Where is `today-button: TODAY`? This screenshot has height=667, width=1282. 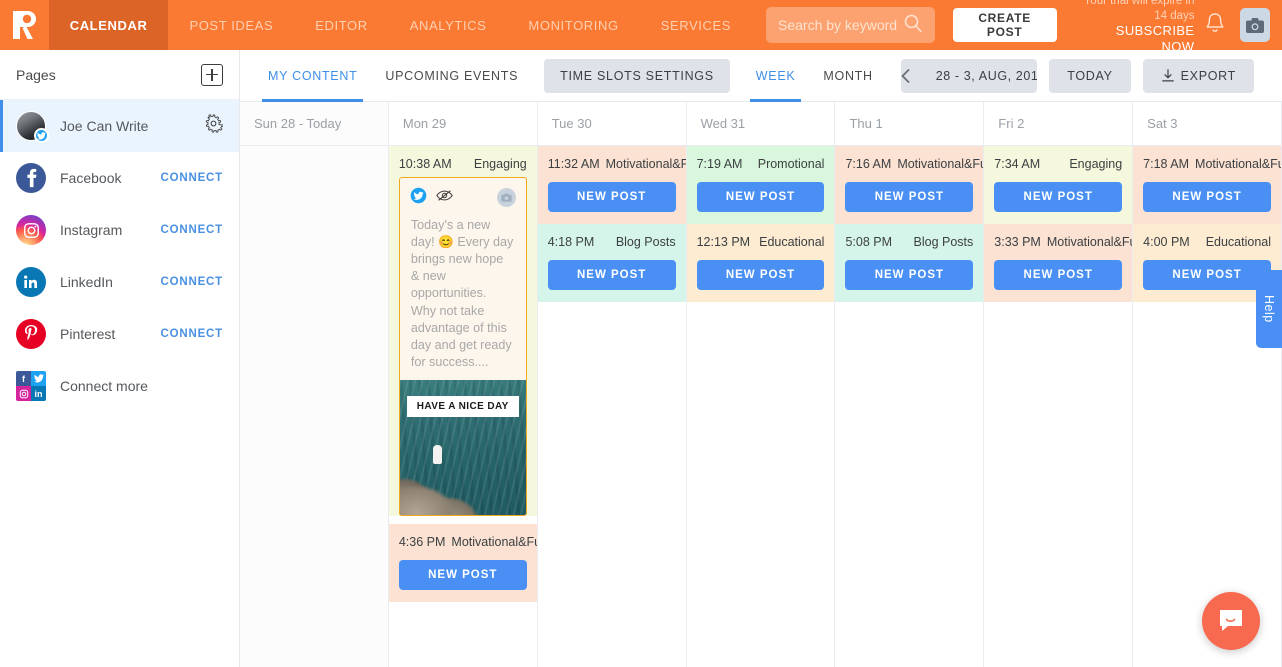 today-button: TODAY is located at coordinates (1090, 75).